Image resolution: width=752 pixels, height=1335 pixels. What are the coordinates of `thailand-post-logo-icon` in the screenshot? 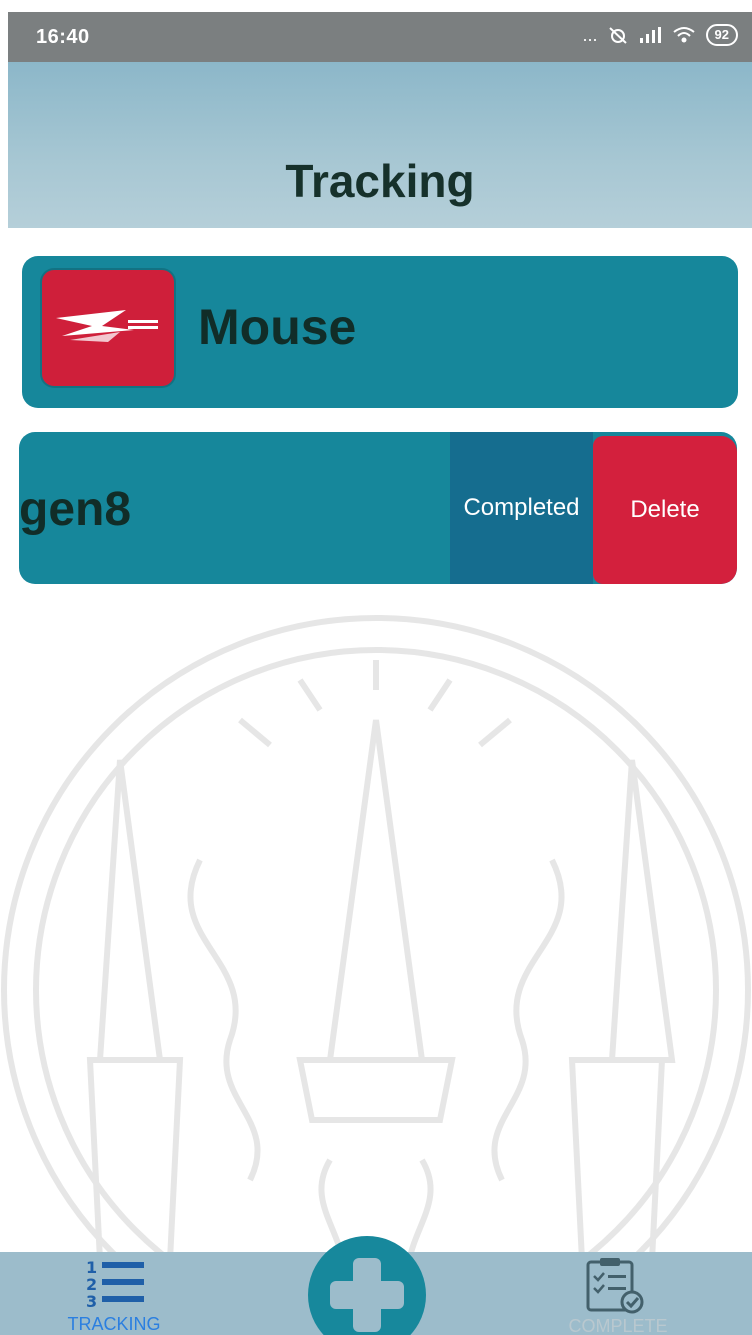 It's located at (108, 328).